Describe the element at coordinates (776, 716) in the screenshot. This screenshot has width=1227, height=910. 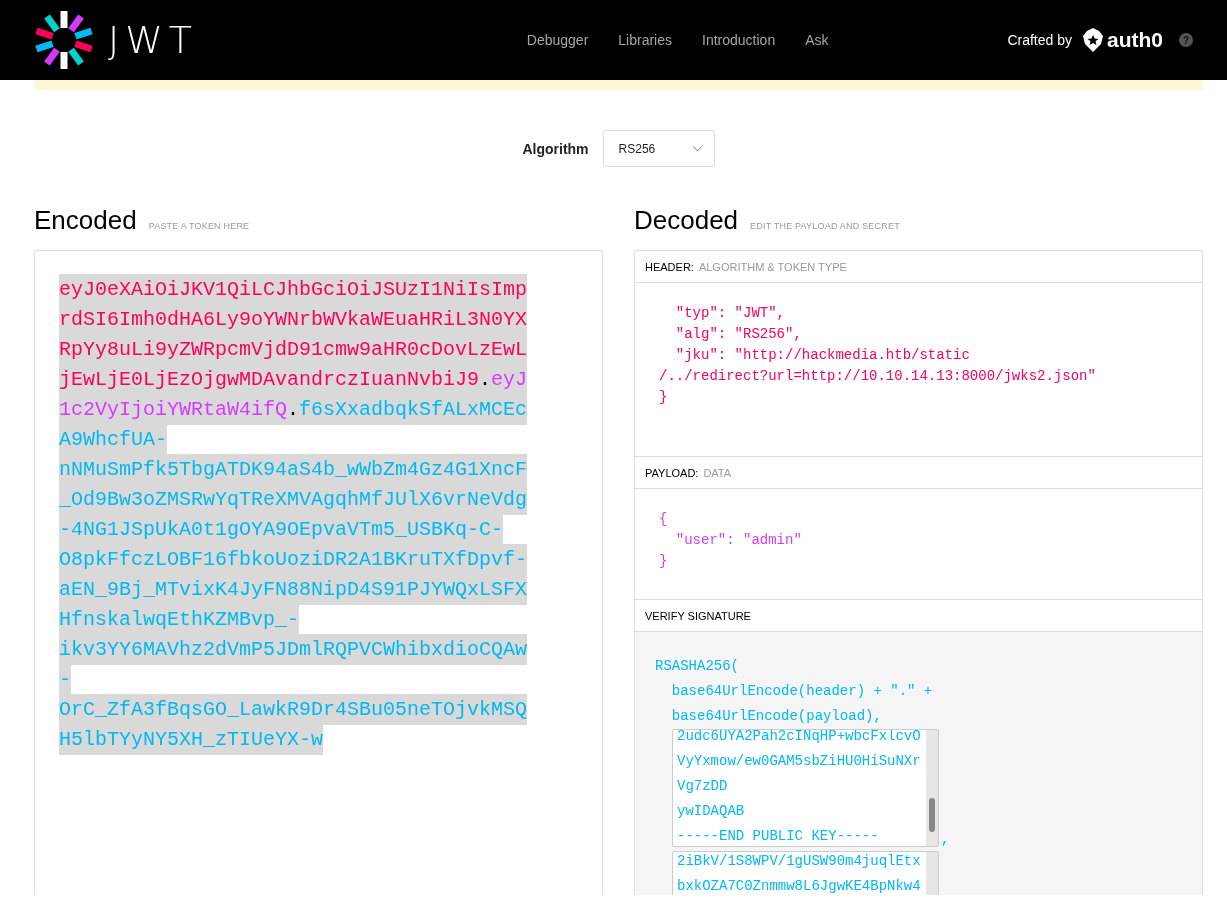
I see `code-line: base64UrlEncode(payload),` at that location.